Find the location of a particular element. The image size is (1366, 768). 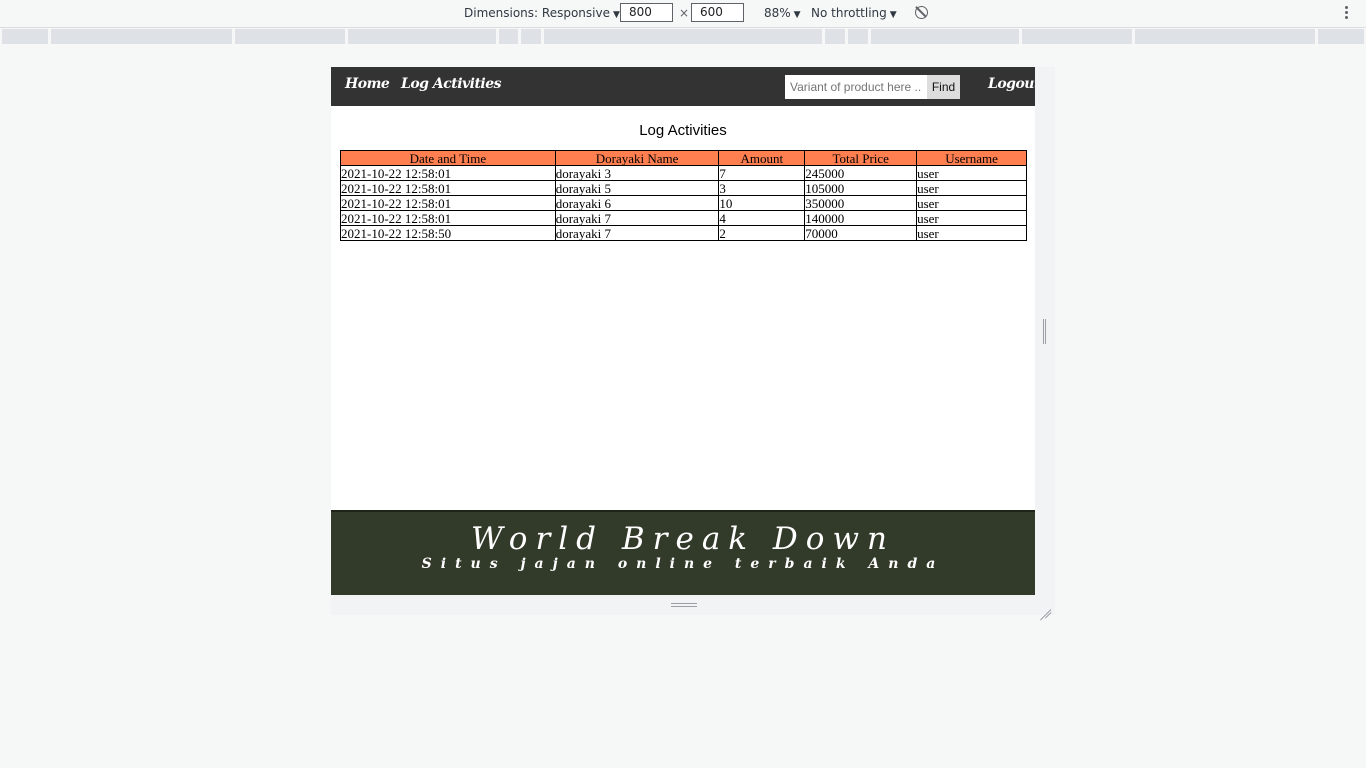

corner-resize-handle is located at coordinates (1045, 604).